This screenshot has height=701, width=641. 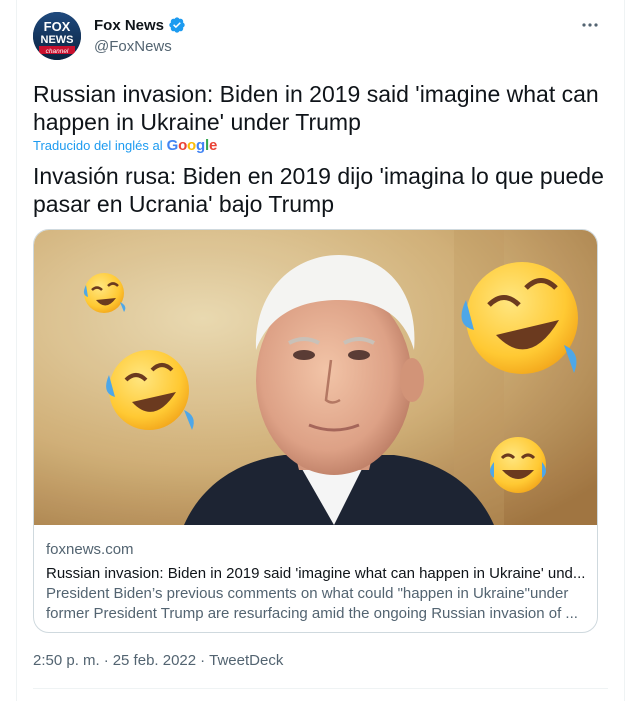 I want to click on tweet-date: 25 feb. 2022, so click(x=154, y=660).